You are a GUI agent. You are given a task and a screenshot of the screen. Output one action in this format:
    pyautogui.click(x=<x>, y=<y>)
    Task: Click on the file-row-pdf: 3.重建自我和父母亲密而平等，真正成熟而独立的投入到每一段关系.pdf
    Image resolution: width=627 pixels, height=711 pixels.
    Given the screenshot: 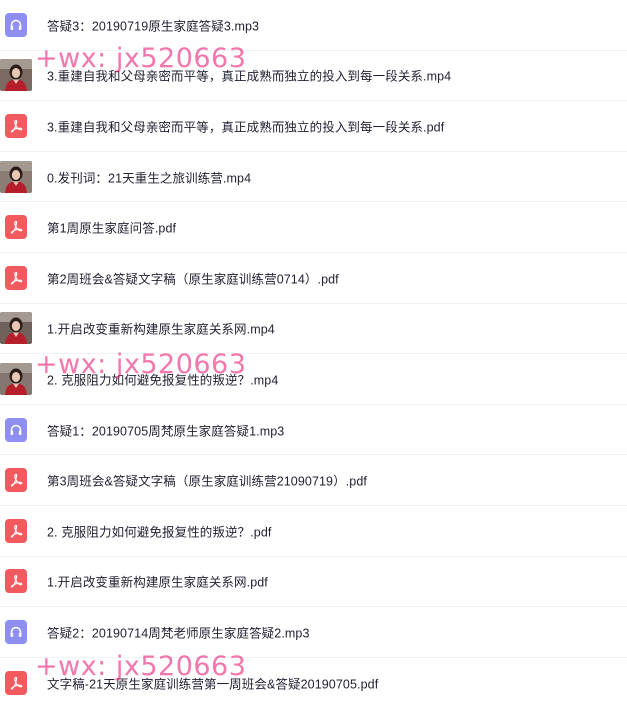 What is the action you would take?
    pyautogui.click(x=313, y=126)
    